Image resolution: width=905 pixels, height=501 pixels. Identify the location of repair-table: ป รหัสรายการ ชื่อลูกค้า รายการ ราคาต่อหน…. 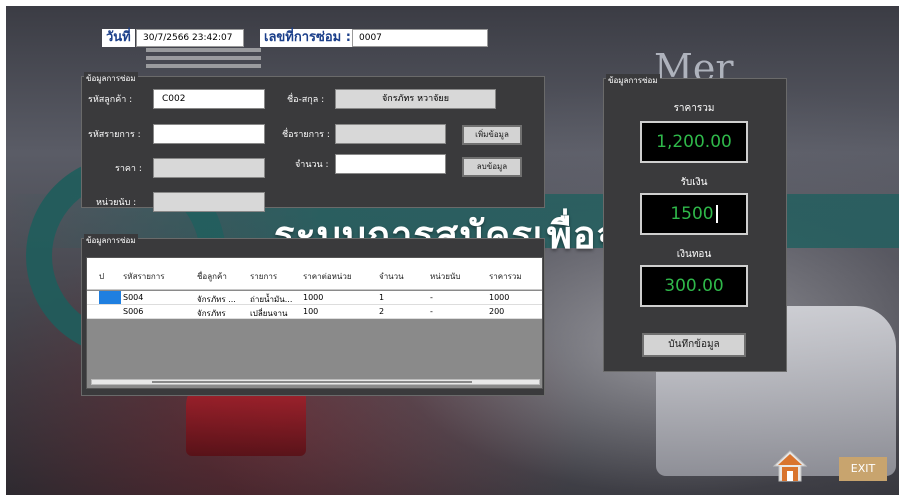
(314, 323).